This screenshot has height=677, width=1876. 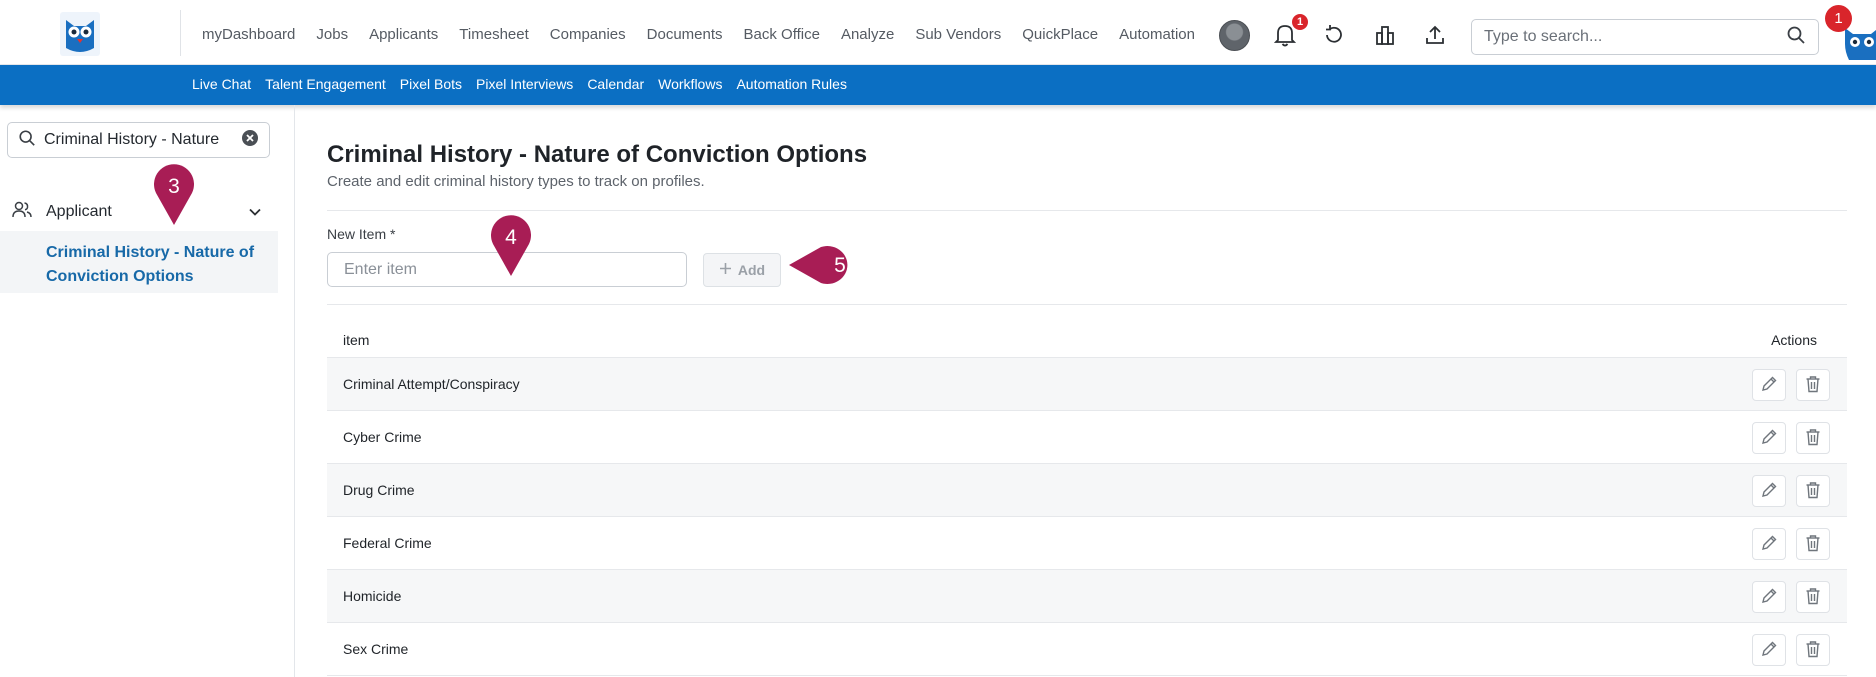 What do you see at coordinates (751, 270) in the screenshot?
I see `add-button-label: Add` at bounding box center [751, 270].